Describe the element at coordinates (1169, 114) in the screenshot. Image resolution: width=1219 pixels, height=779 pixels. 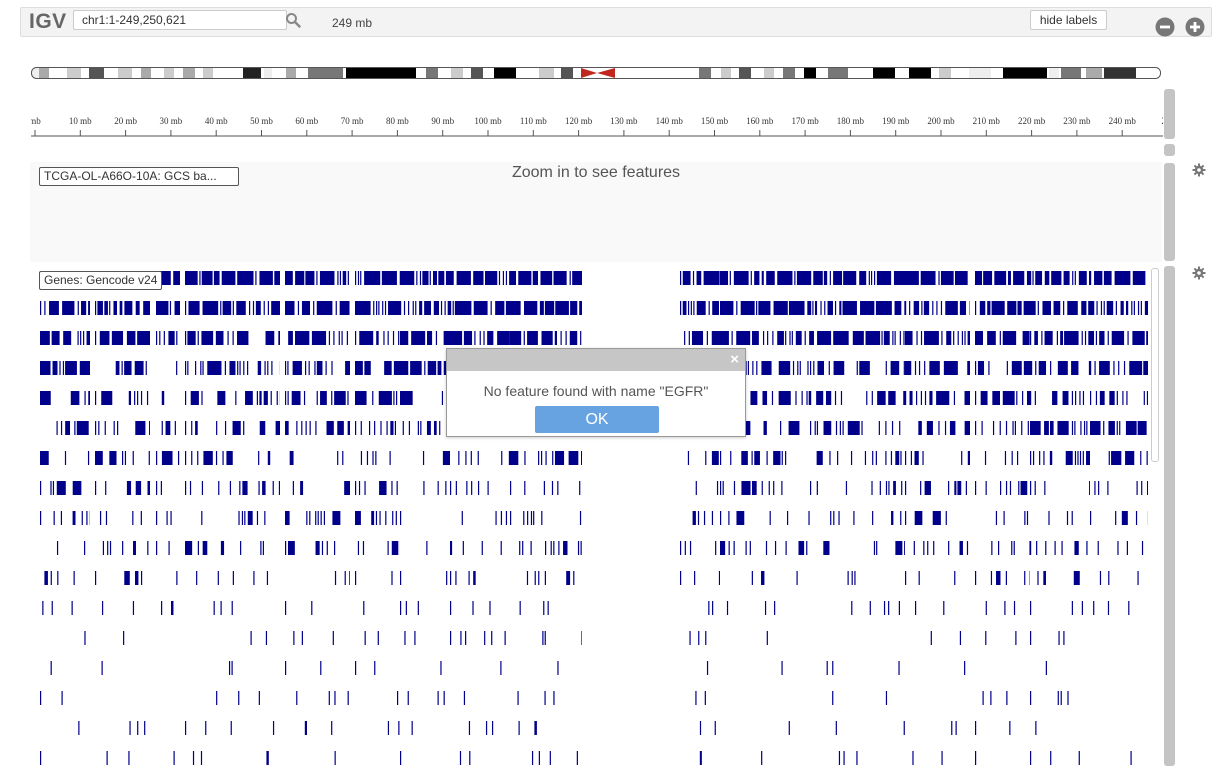
I see `ruler-scrollbar` at that location.